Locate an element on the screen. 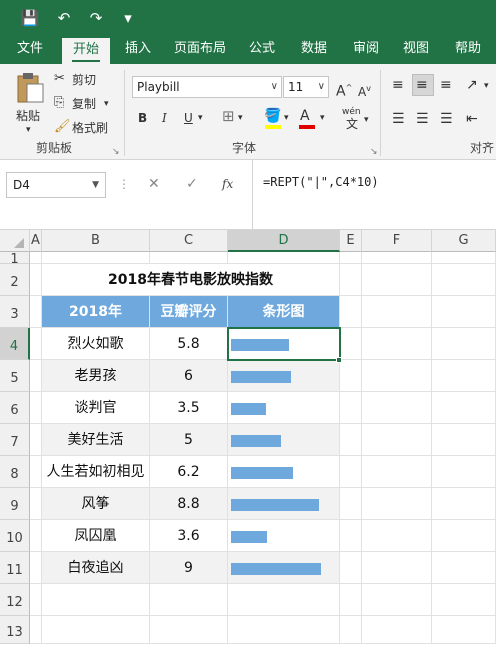 The height and width of the screenshot is (650, 496). font-name-combo: Playbill ∨ is located at coordinates (207, 87).